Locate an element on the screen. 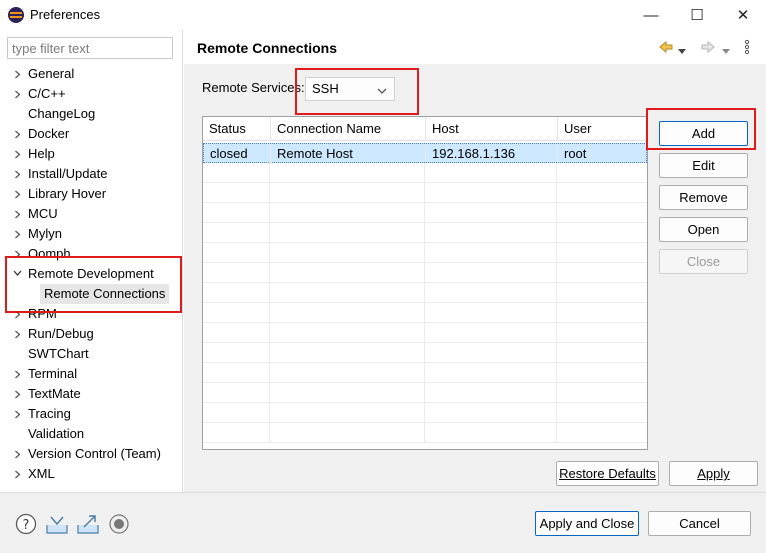 Image resolution: width=766 pixels, height=553 pixels. tree-item-install-update: Install/Update is located at coordinates (91, 174).